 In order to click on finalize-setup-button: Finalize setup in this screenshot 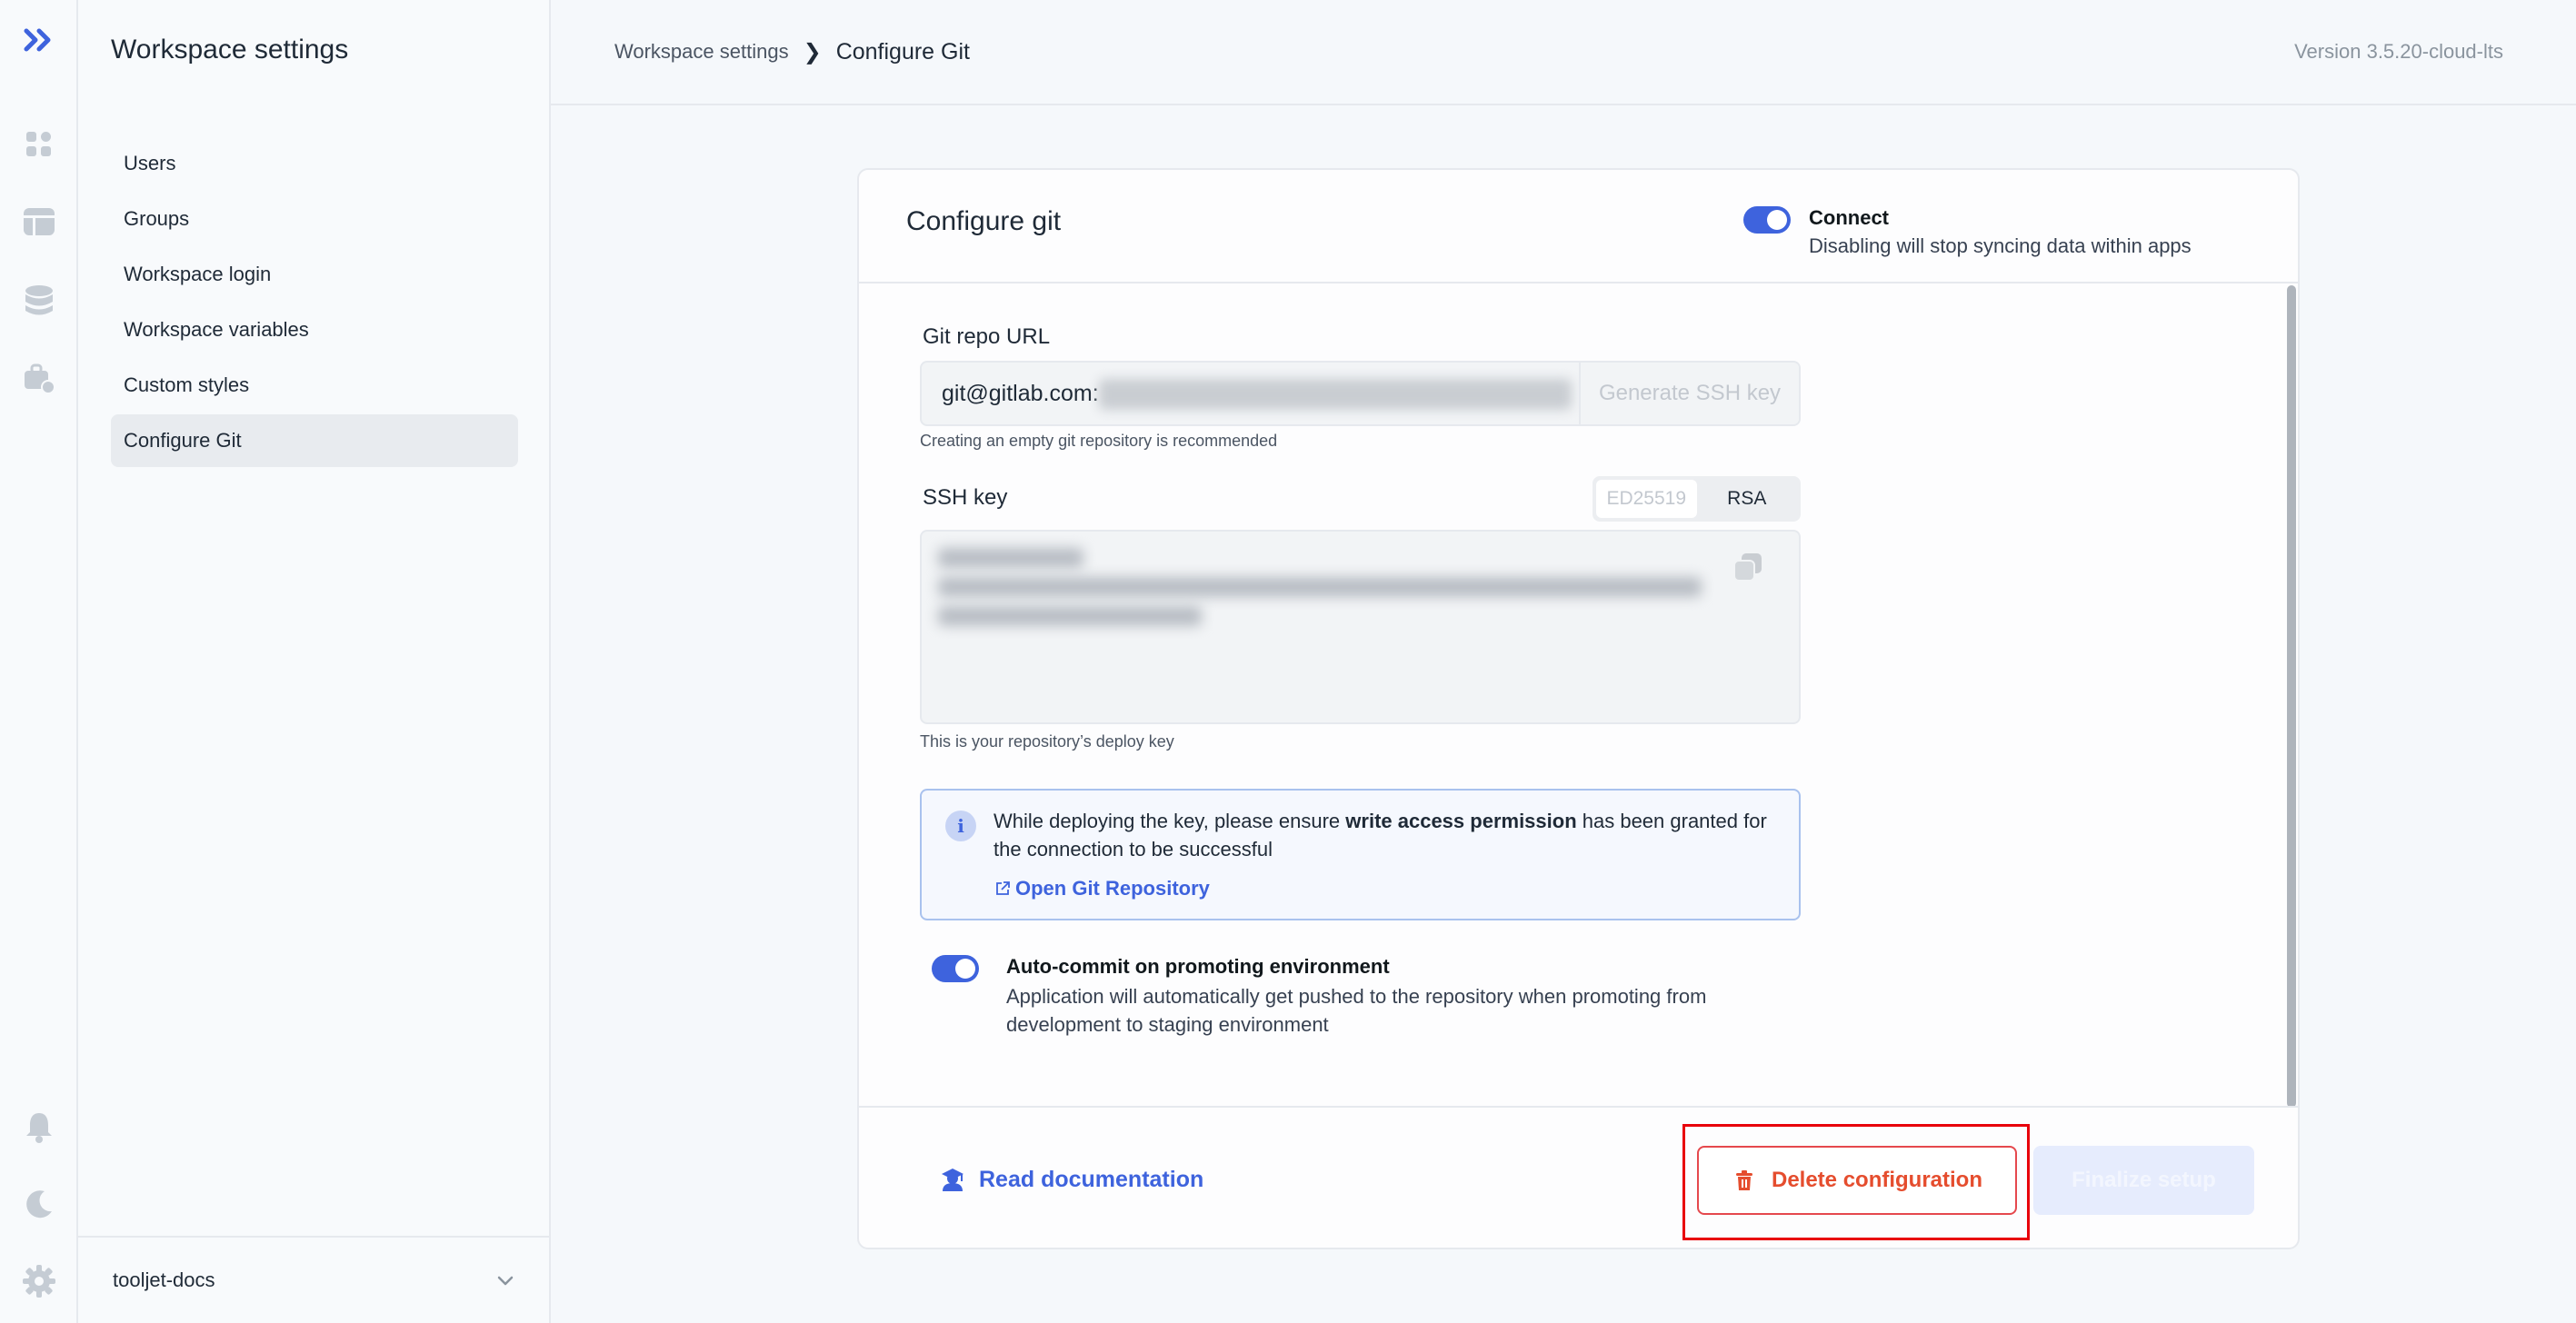, I will do `click(2143, 1180)`.